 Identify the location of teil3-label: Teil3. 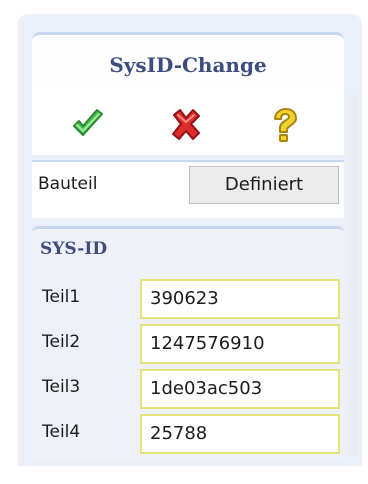
(61, 387).